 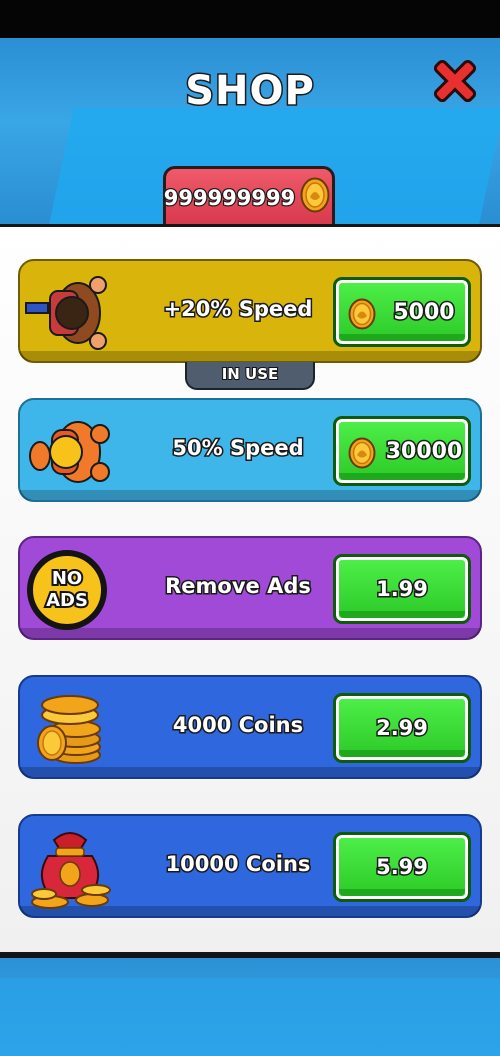 What do you see at coordinates (69, 452) in the screenshot?
I see `speed-character-orange-icon` at bounding box center [69, 452].